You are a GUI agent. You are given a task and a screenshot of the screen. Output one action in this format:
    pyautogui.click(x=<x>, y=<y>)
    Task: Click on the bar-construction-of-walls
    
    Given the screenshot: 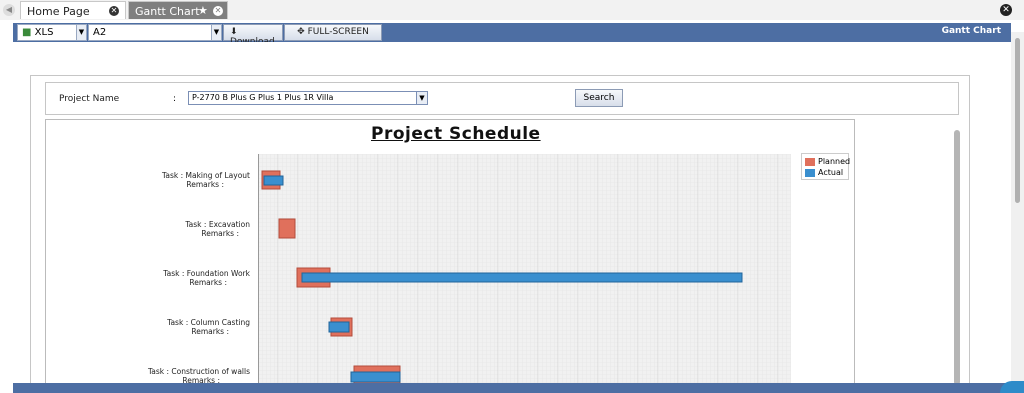 What is the action you would take?
    pyautogui.click(x=375, y=374)
    